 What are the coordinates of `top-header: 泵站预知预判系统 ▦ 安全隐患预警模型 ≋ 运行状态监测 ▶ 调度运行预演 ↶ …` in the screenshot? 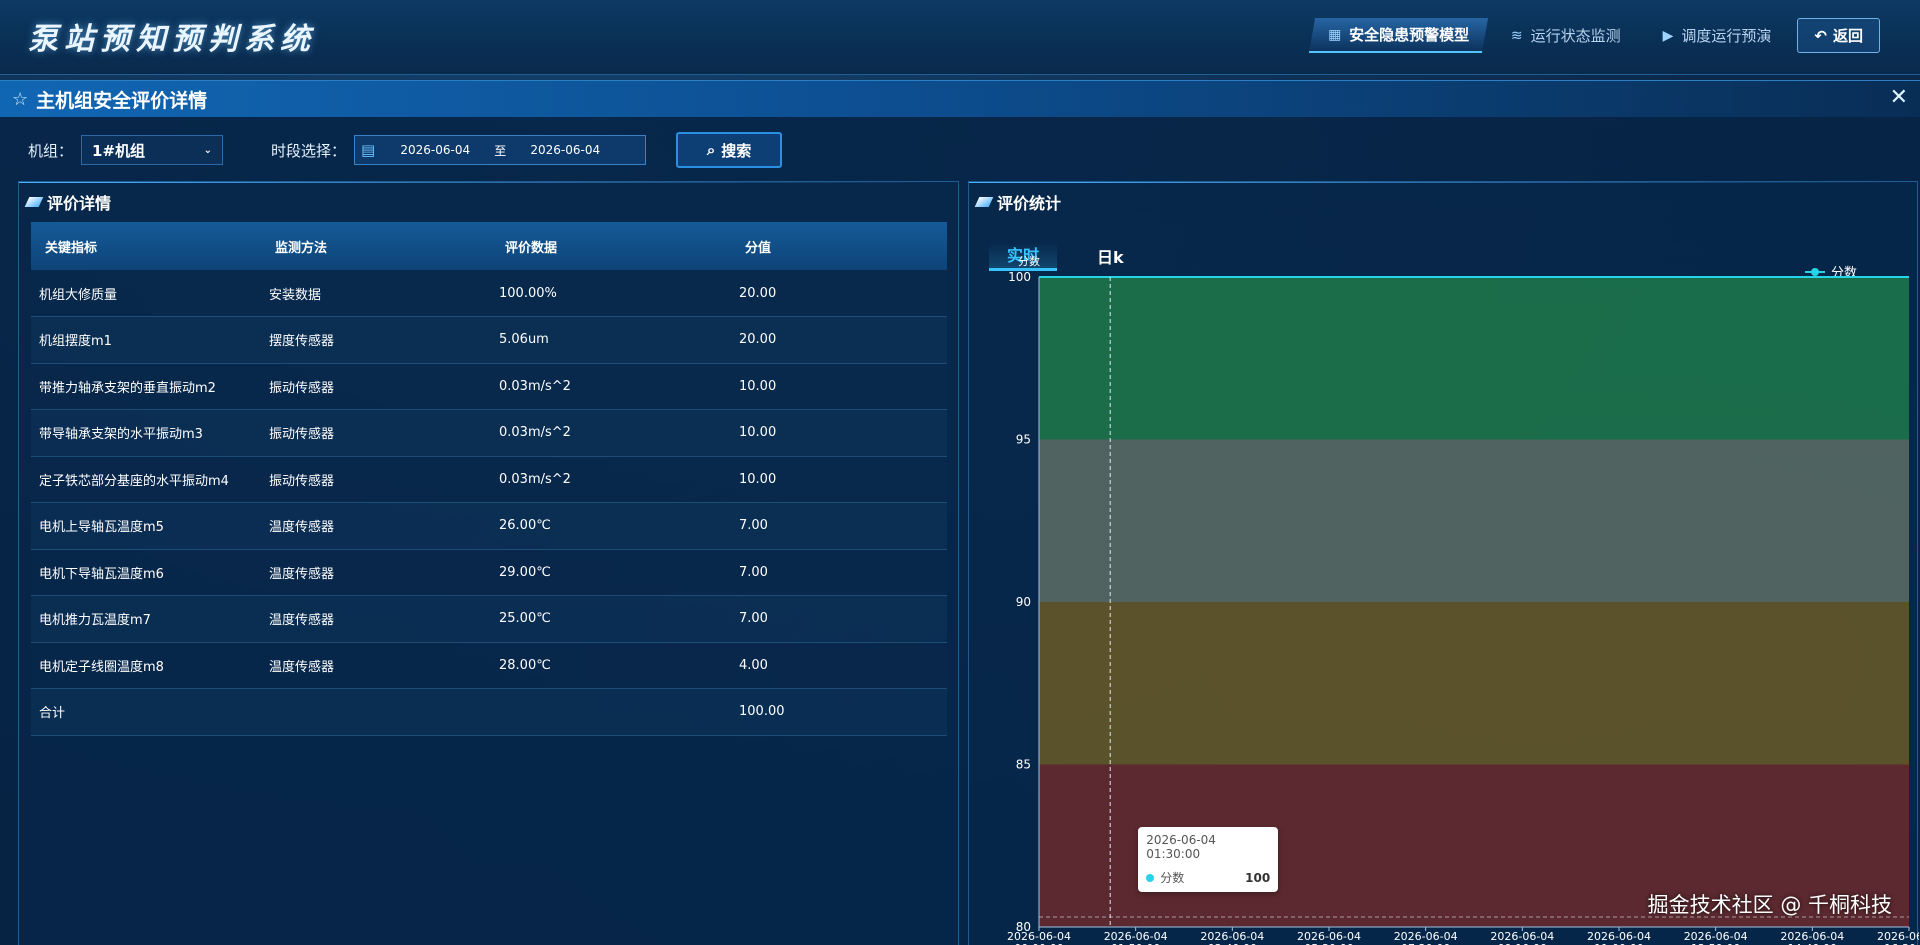 It's located at (960, 37).